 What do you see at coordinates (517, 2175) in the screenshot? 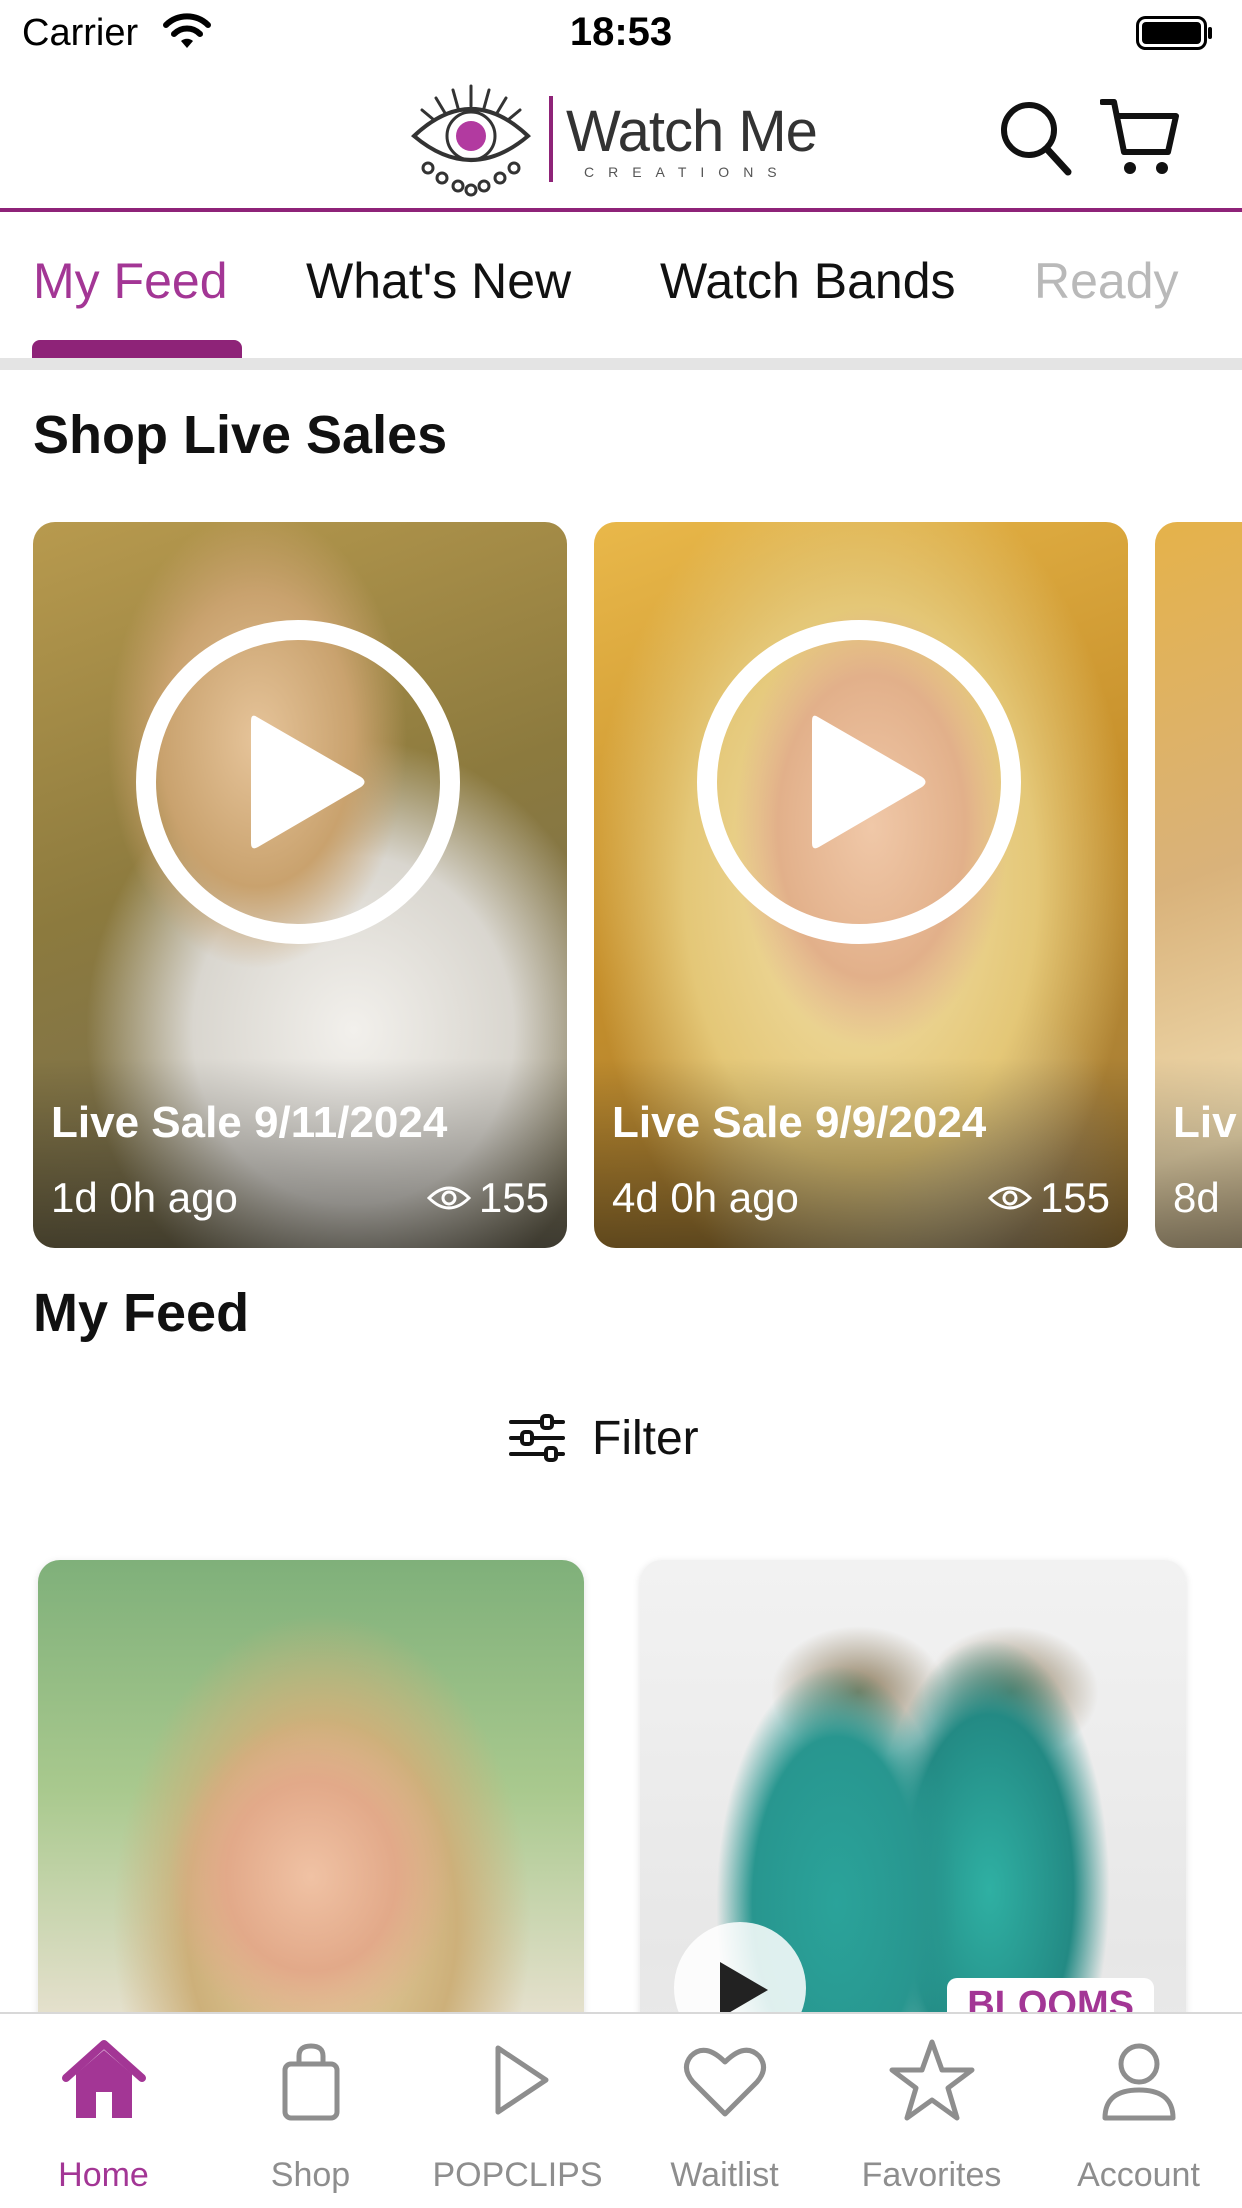
I see `nav-label: POPCLIPS` at bounding box center [517, 2175].